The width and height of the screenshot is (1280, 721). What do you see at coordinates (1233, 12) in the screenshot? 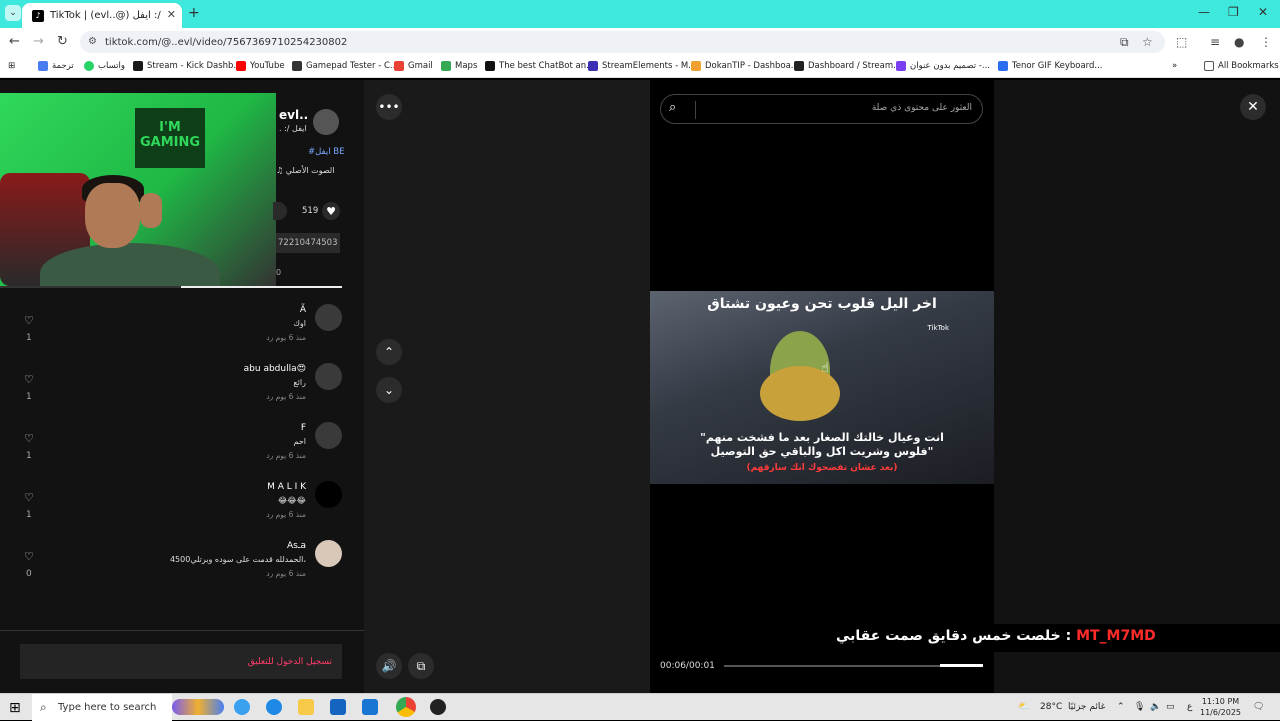
I see `restore-button: ❐` at bounding box center [1233, 12].